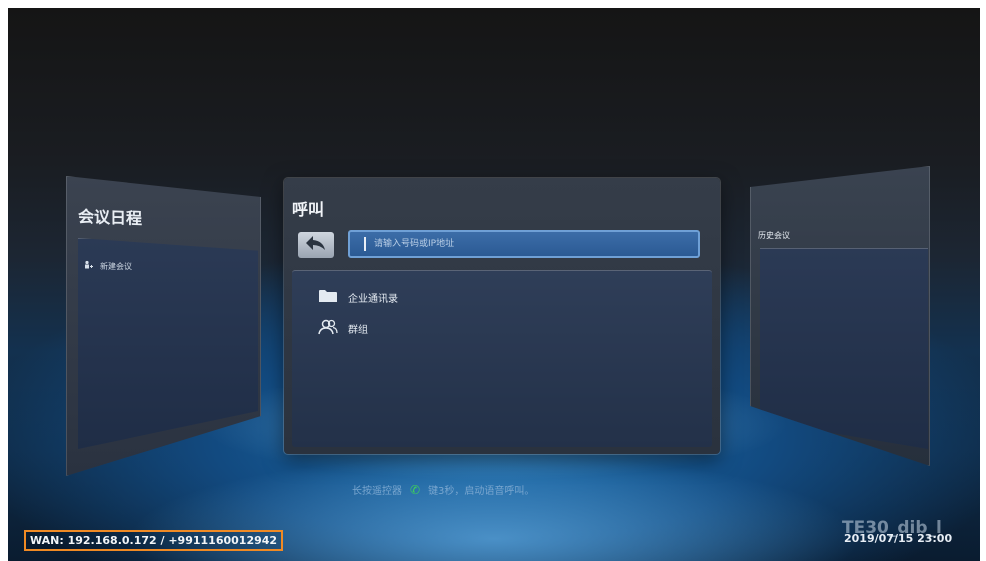 This screenshot has width=986, height=561. What do you see at coordinates (116, 266) in the screenshot?
I see `new-meeting-label: 新建会议` at bounding box center [116, 266].